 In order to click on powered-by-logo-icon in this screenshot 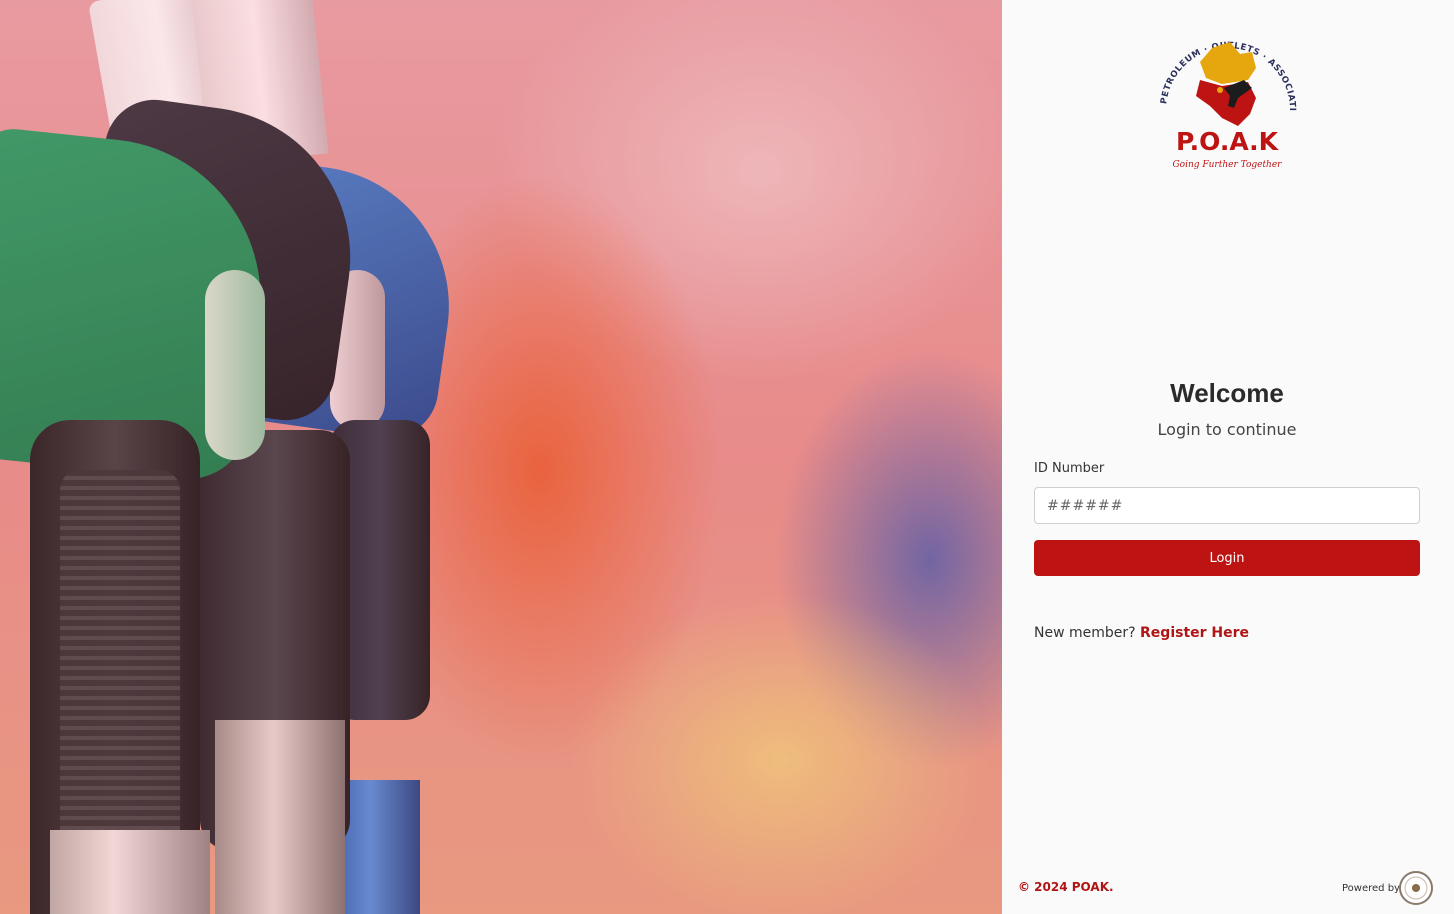, I will do `click(1416, 888)`.